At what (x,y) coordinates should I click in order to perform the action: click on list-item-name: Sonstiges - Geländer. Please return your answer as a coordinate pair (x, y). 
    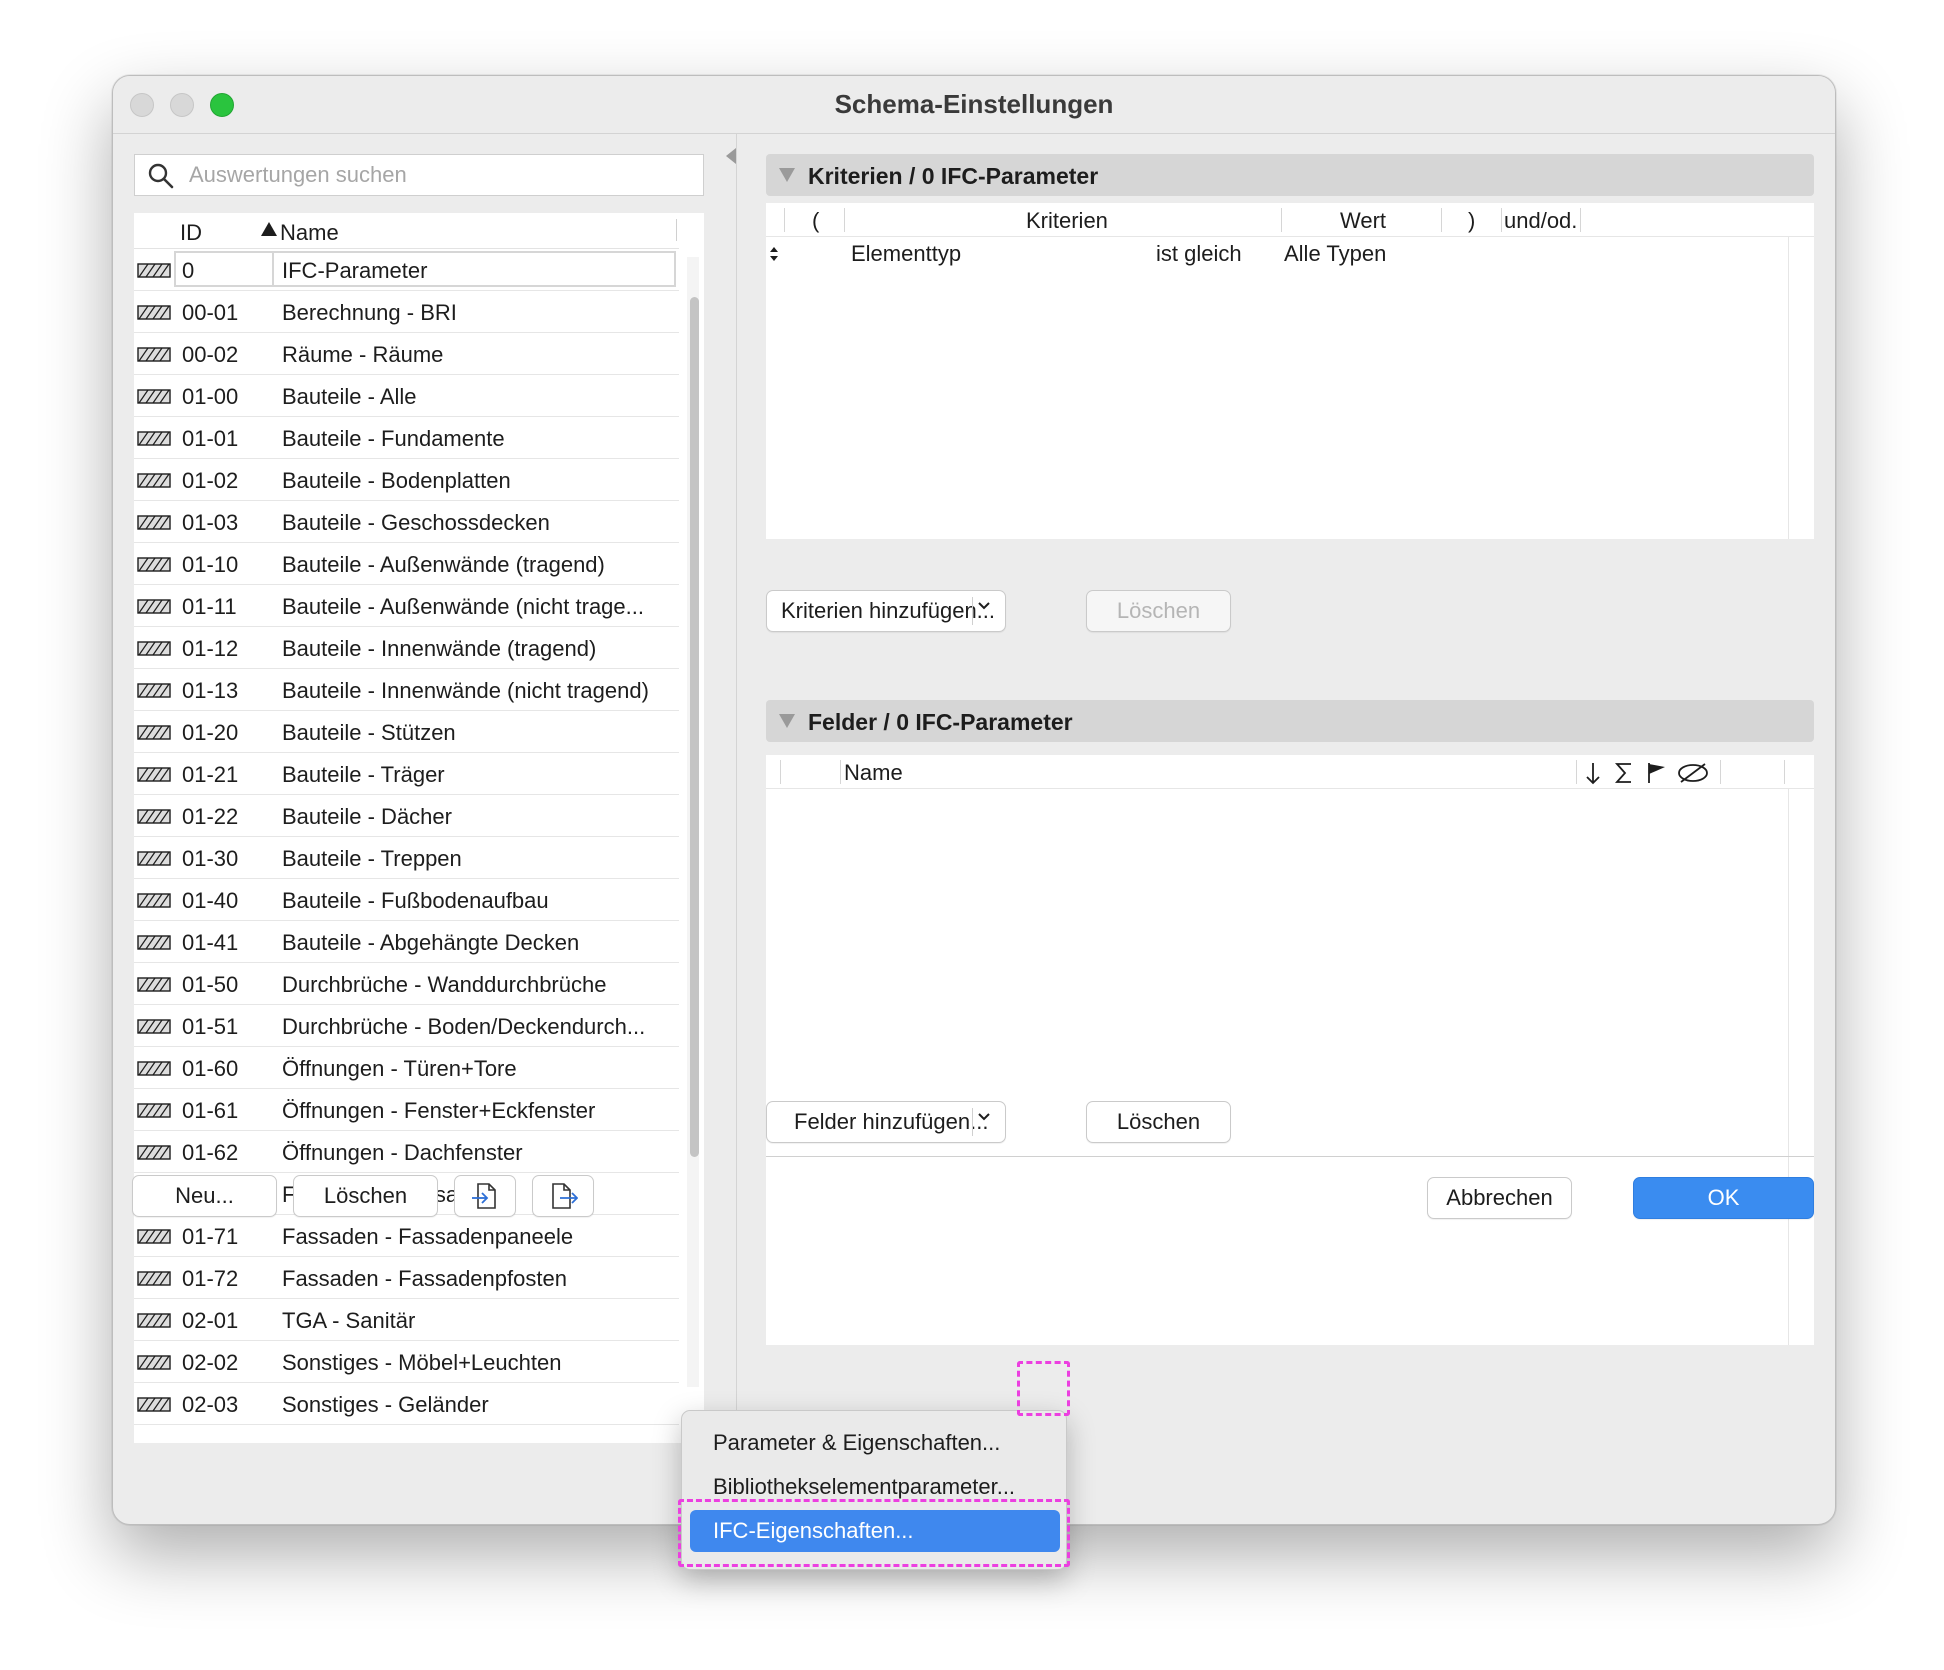
    Looking at the image, I should click on (385, 1404).